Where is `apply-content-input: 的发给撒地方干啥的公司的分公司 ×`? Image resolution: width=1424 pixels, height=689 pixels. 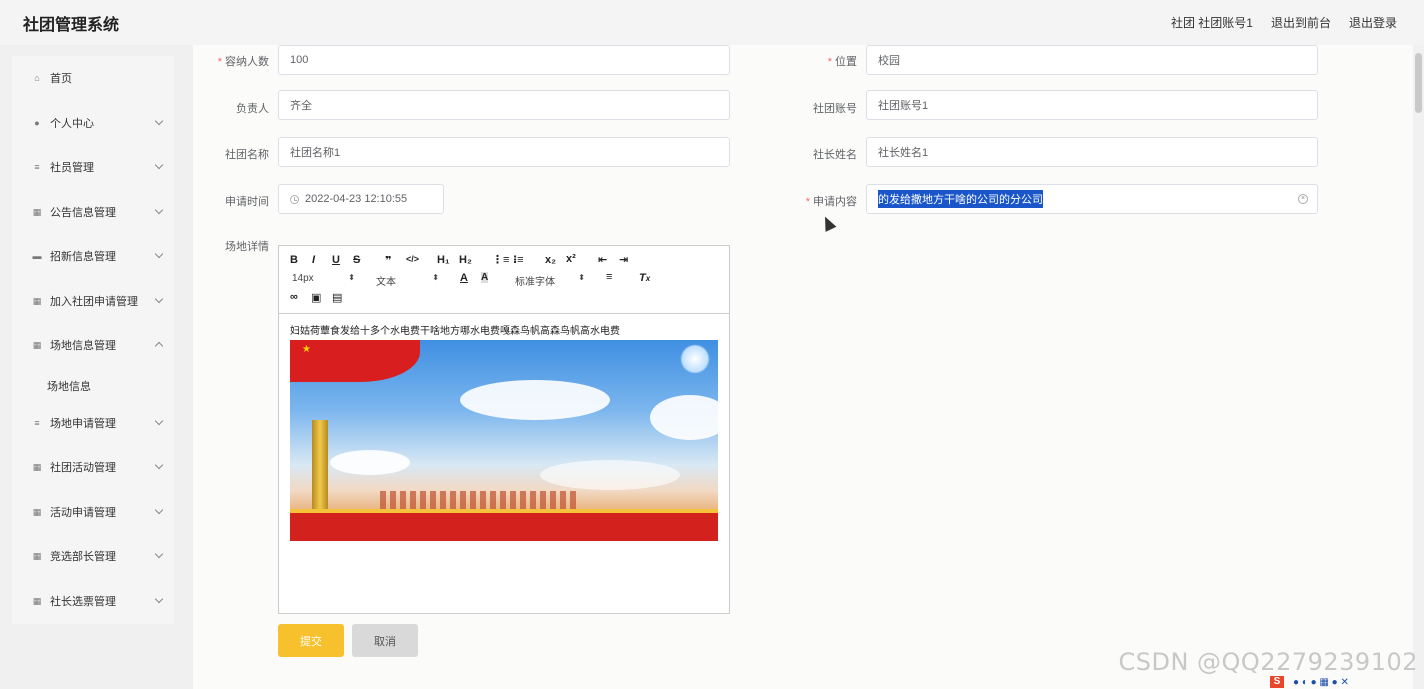
apply-content-input: 的发给撒地方干啥的公司的分公司 × is located at coordinates (1092, 199).